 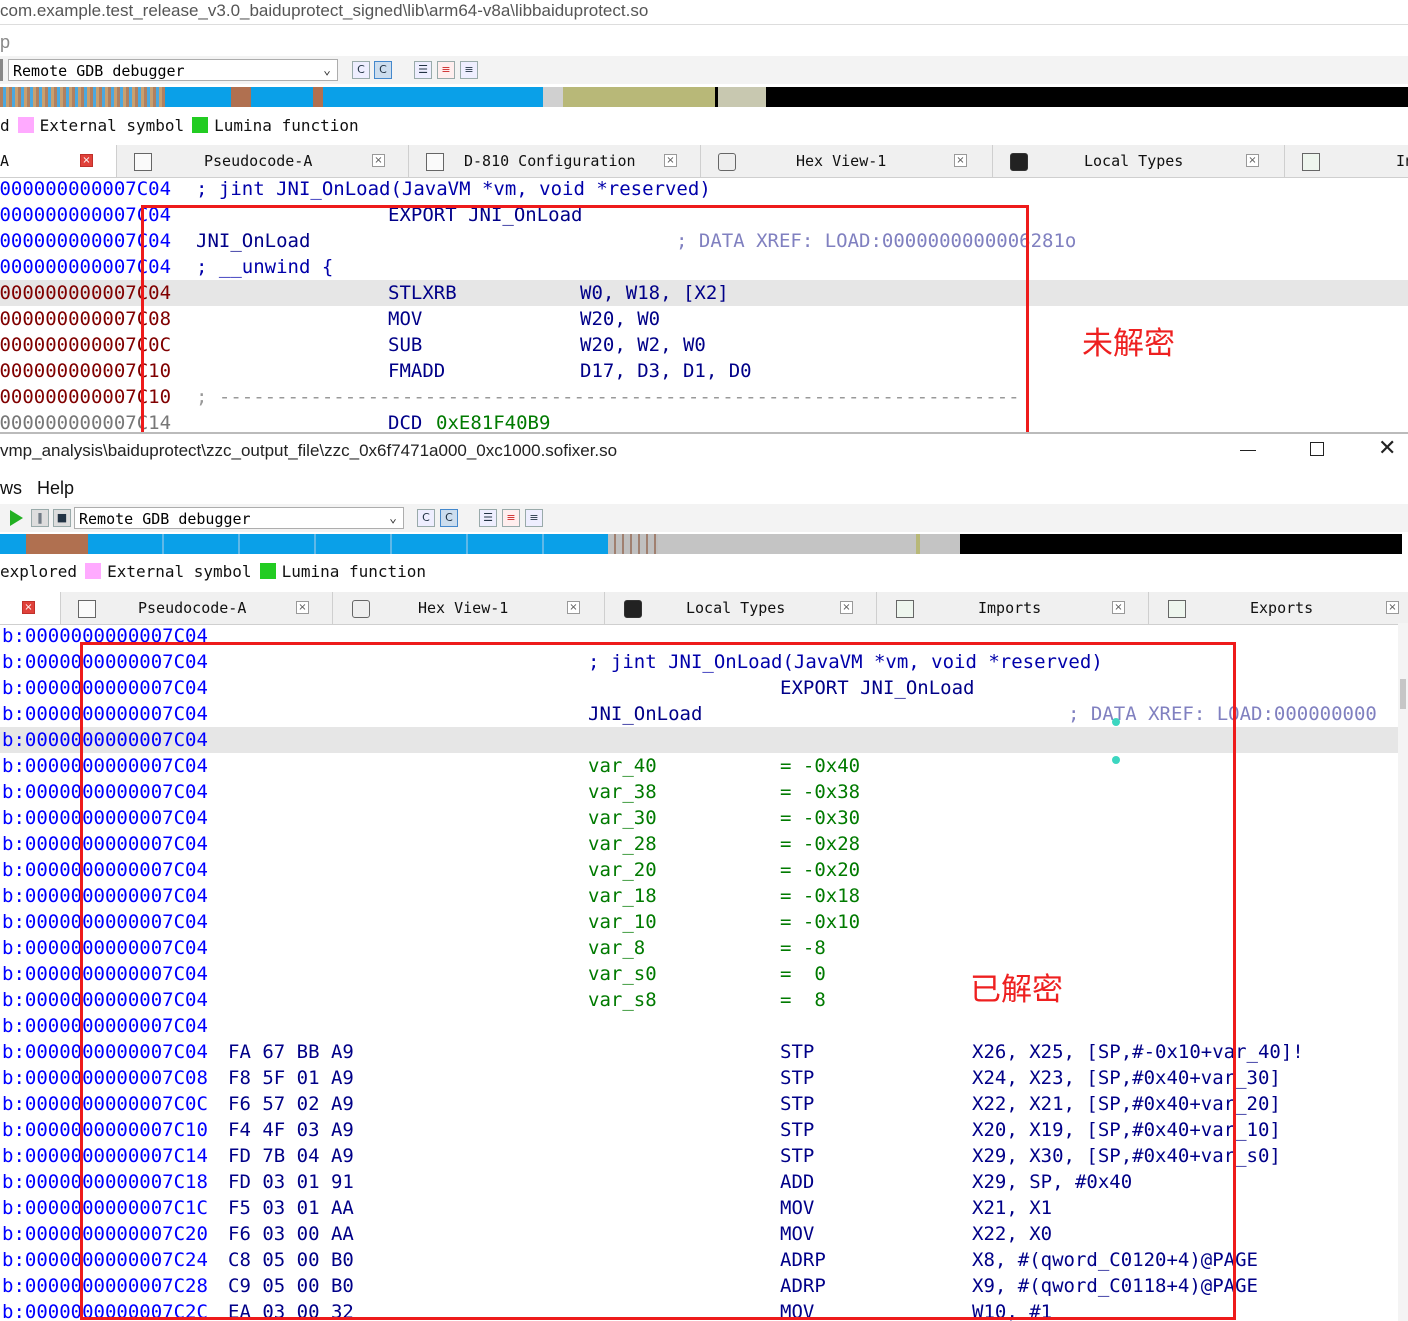 What do you see at coordinates (1346, 161) in the screenshot?
I see `tab-imports: In` at bounding box center [1346, 161].